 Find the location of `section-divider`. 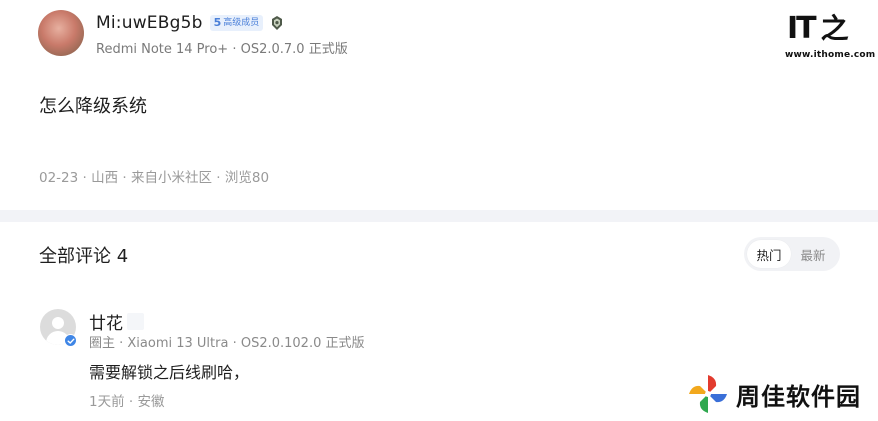

section-divider is located at coordinates (439, 216).